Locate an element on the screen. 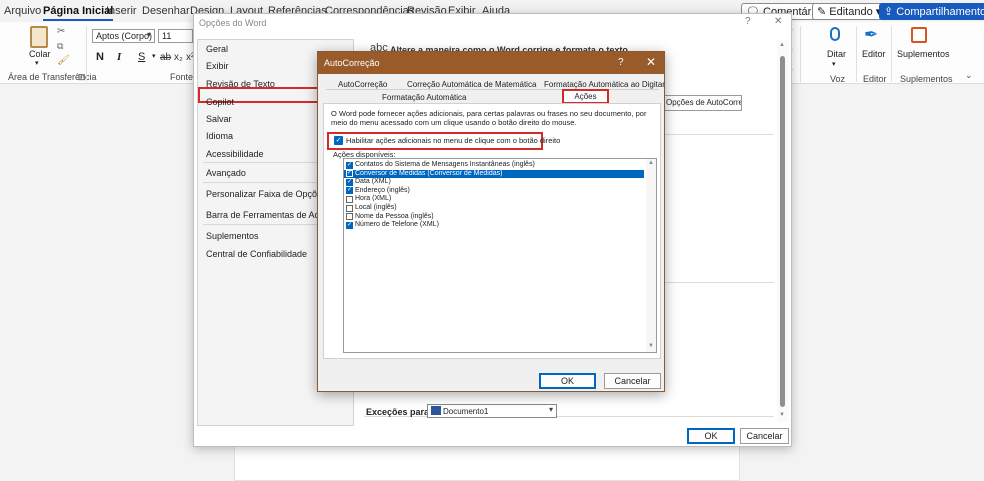  font-group-label: Fonte is located at coordinates (182, 77).